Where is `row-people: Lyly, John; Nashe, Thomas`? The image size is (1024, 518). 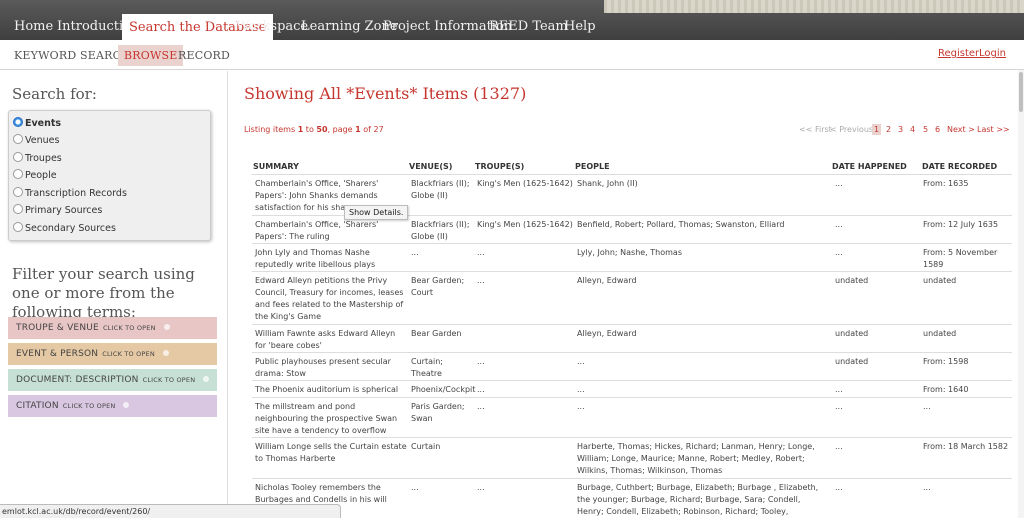
row-people: Lyly, John; Nashe, Thomas is located at coordinates (702, 253).